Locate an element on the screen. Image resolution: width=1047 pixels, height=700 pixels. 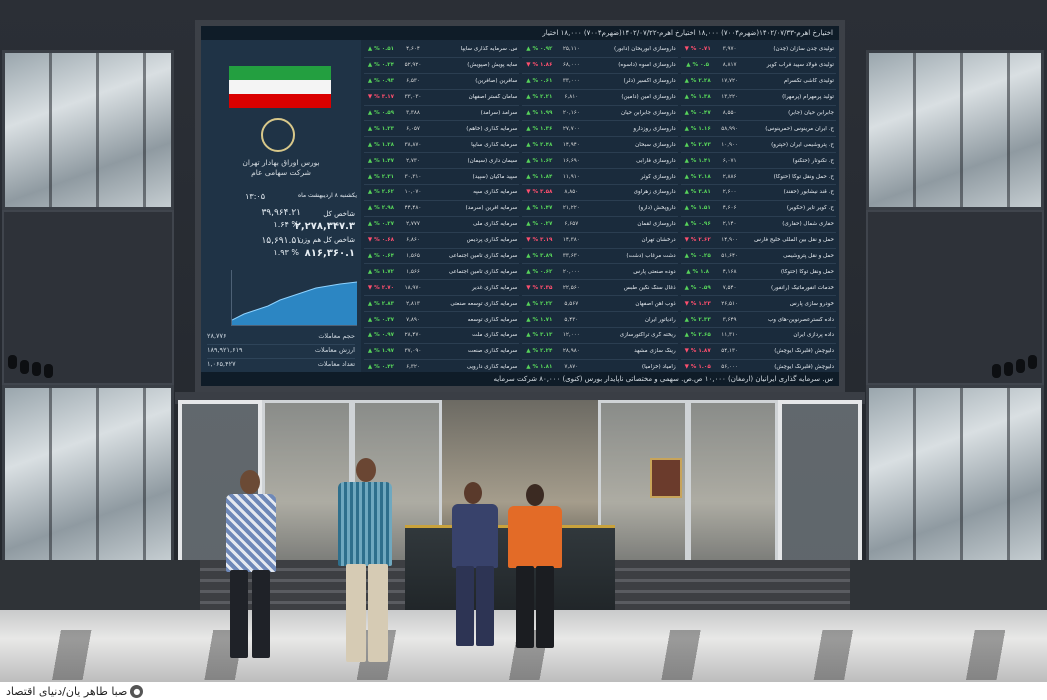
quote-symbol: سپید ماکیان (سپید) is located at coordinates (495, 176).